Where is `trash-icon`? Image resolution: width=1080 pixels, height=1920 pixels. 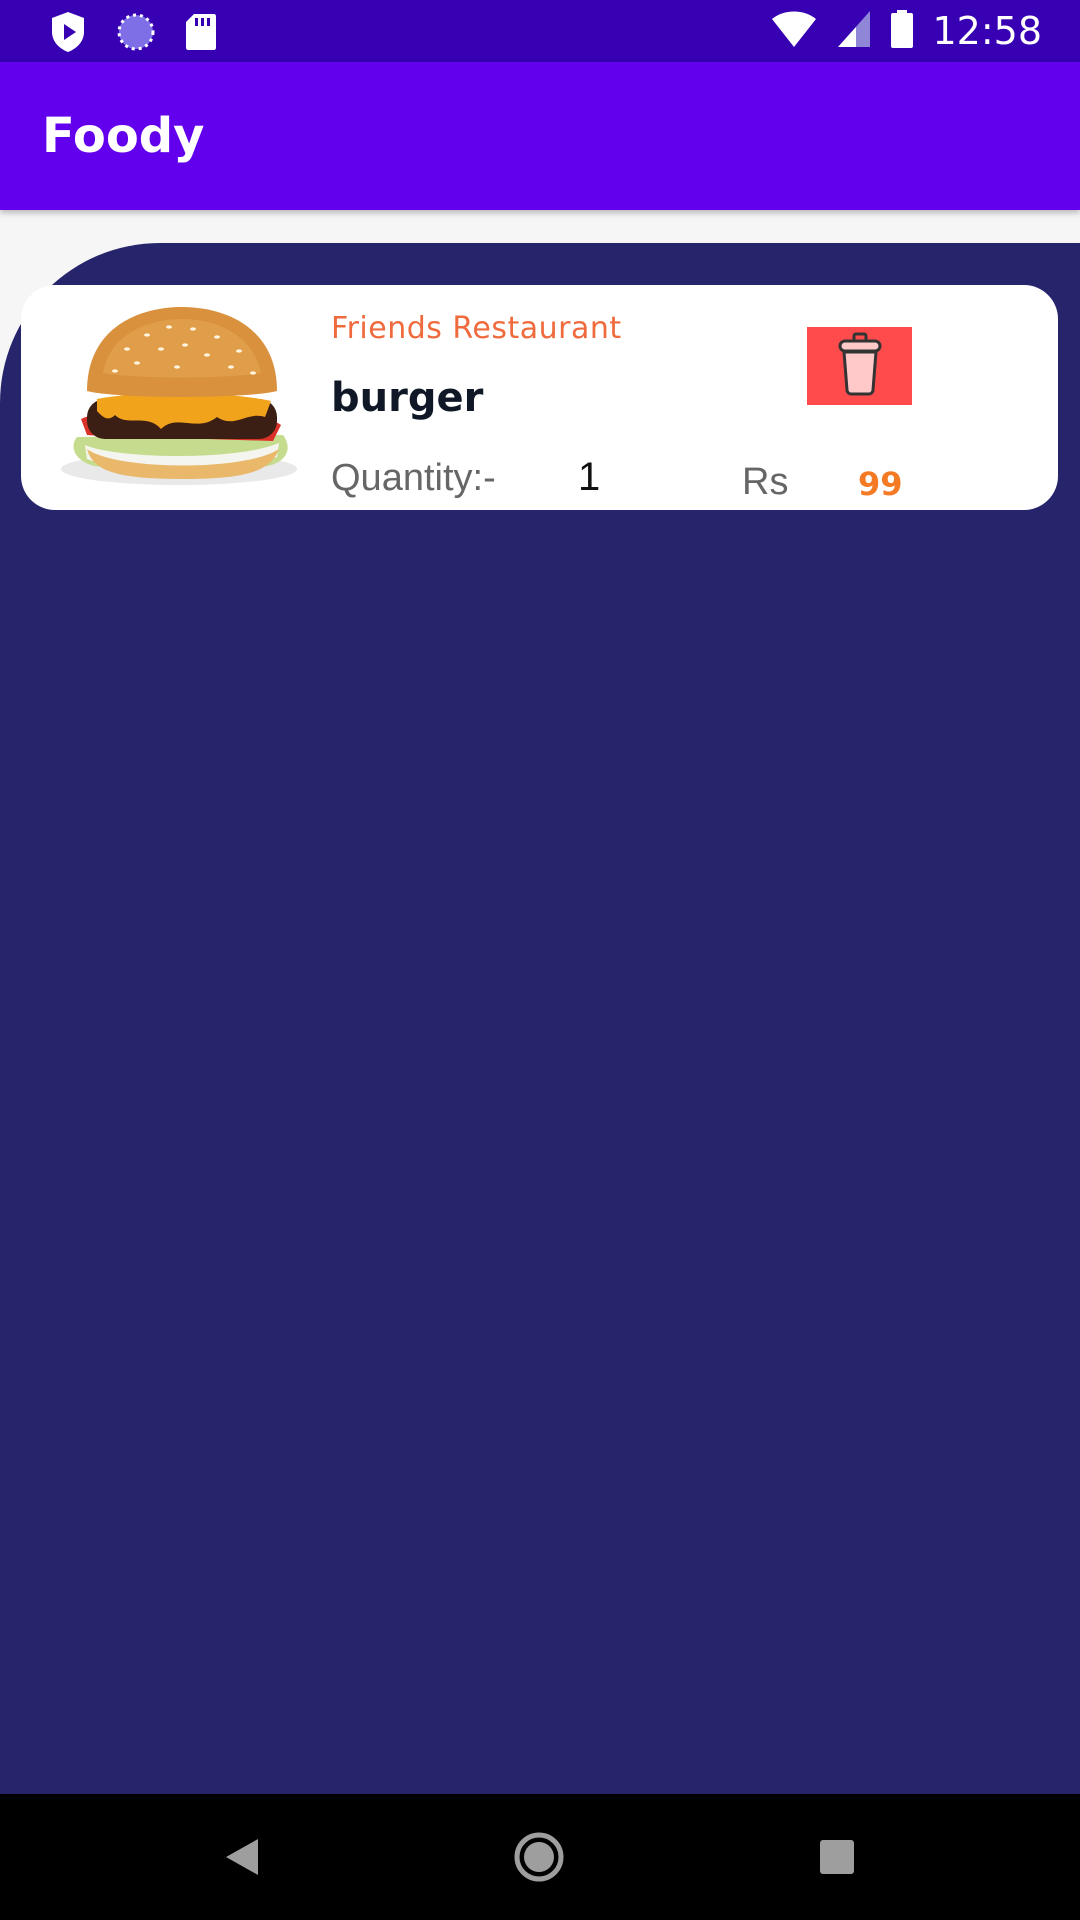 trash-icon is located at coordinates (860, 366).